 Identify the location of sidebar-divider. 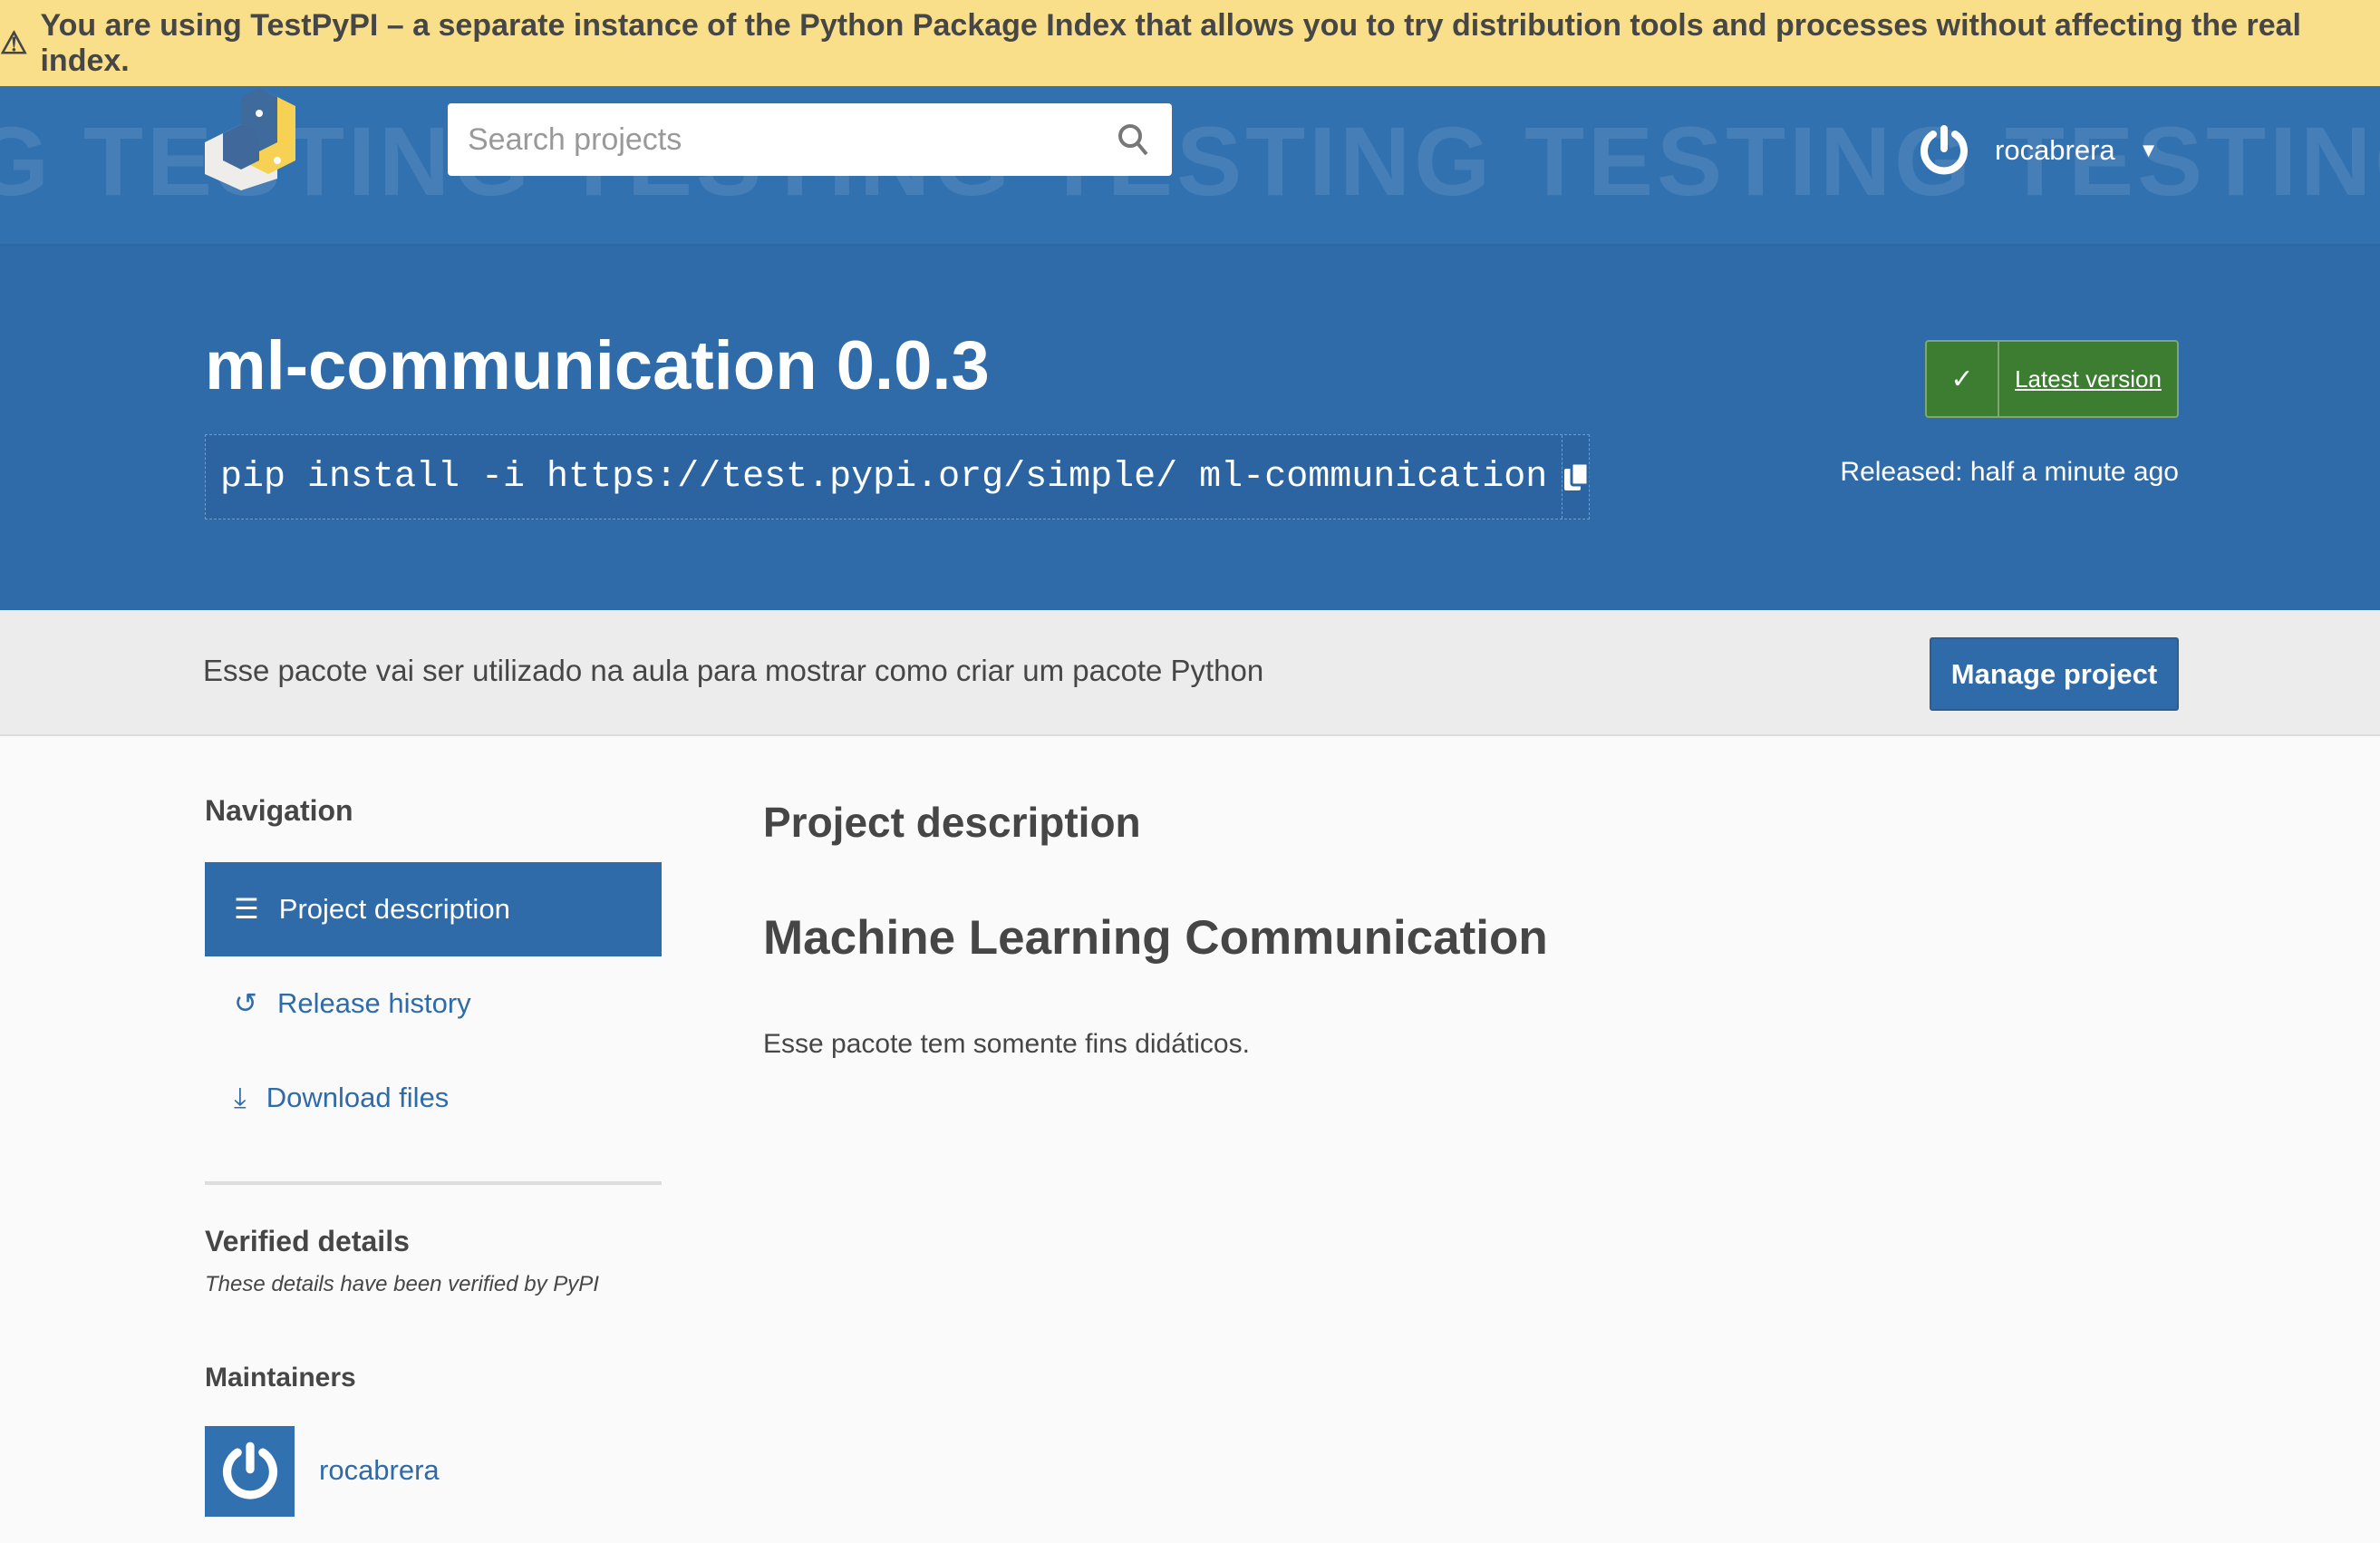
(433, 1183).